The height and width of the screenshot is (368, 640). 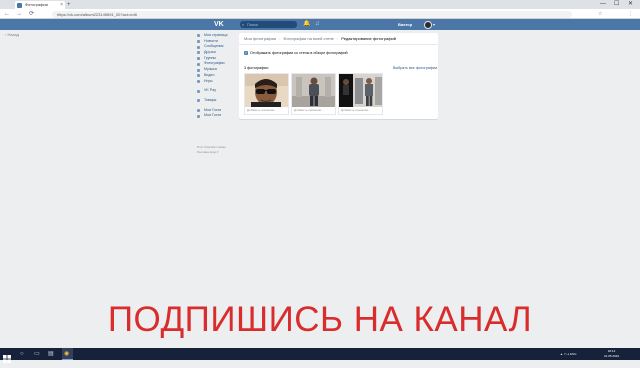 I want to click on search-input: ⌕ Поиск, so click(x=268, y=24).